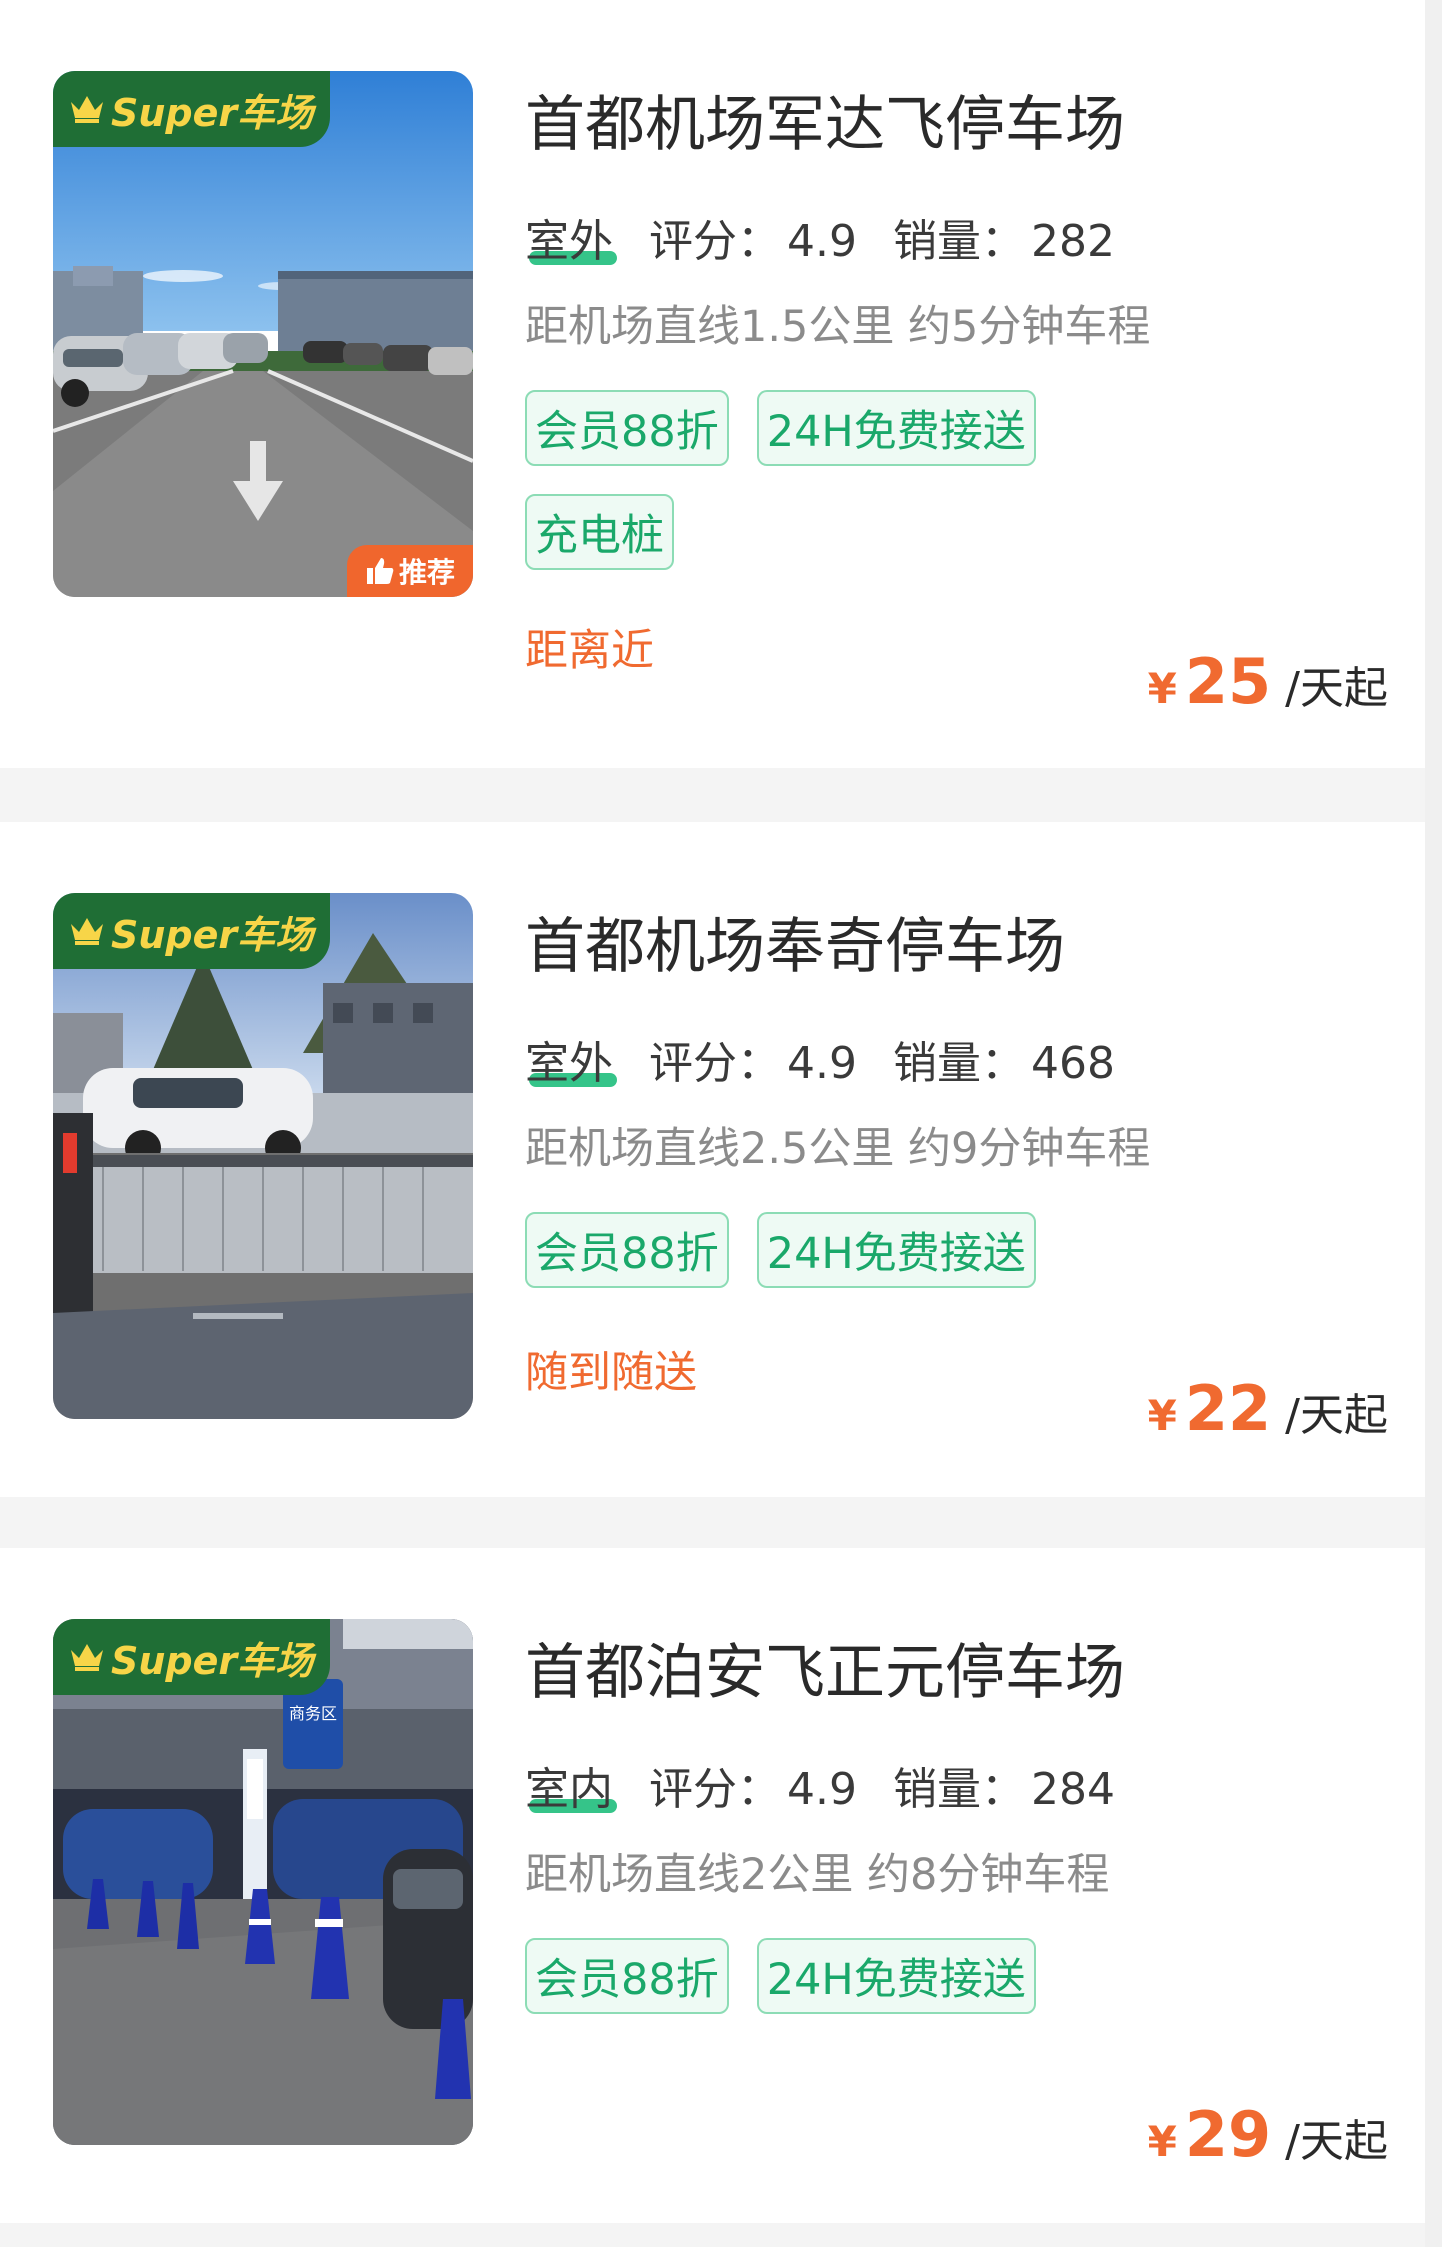  What do you see at coordinates (263, 1156) in the screenshot?
I see `parking-lot-photo: Super车场` at bounding box center [263, 1156].